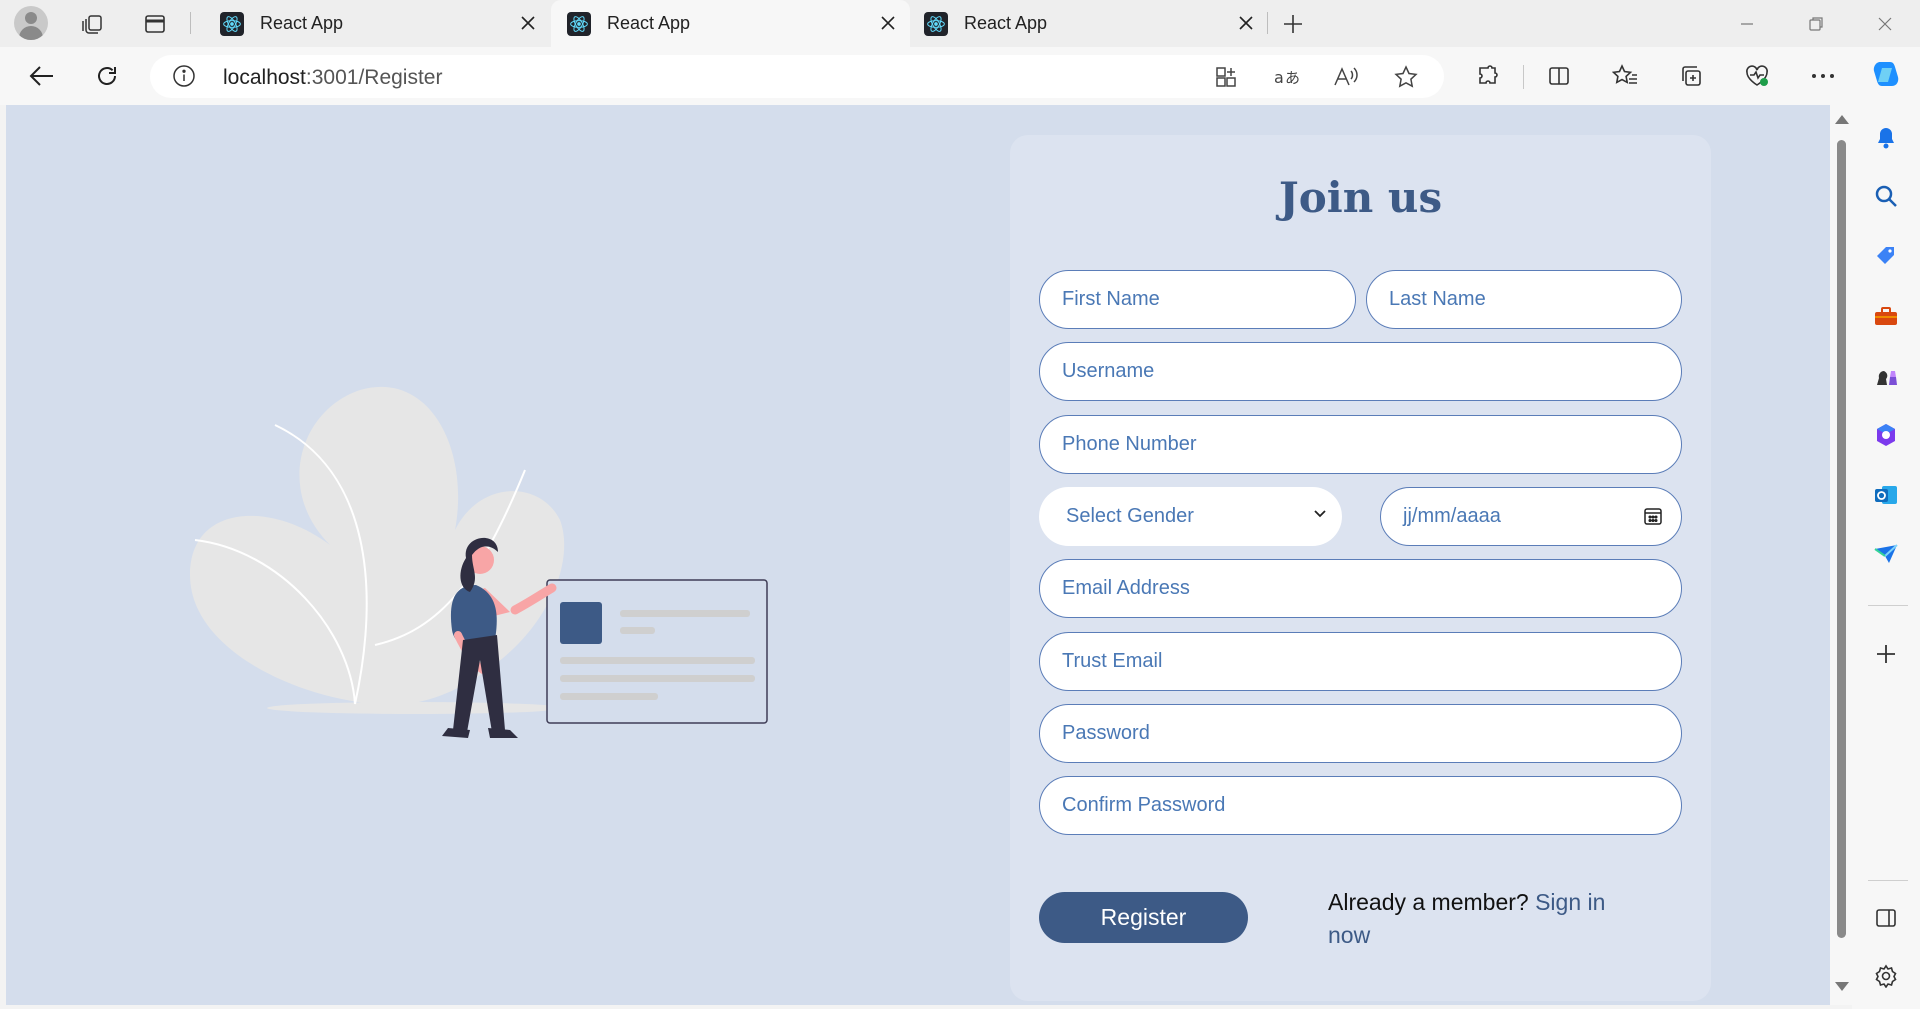  Describe the element at coordinates (1886, 555) in the screenshot. I see `send-icon` at that location.